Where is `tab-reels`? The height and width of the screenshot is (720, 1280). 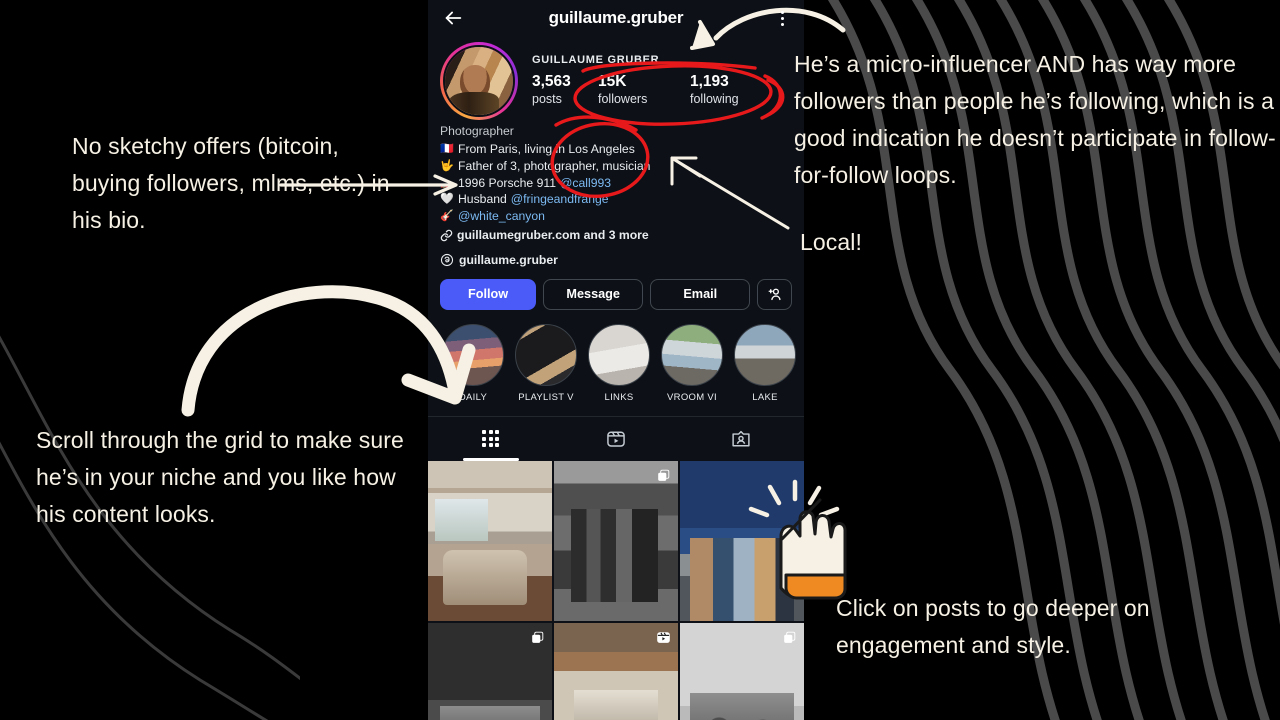 tab-reels is located at coordinates (615, 439).